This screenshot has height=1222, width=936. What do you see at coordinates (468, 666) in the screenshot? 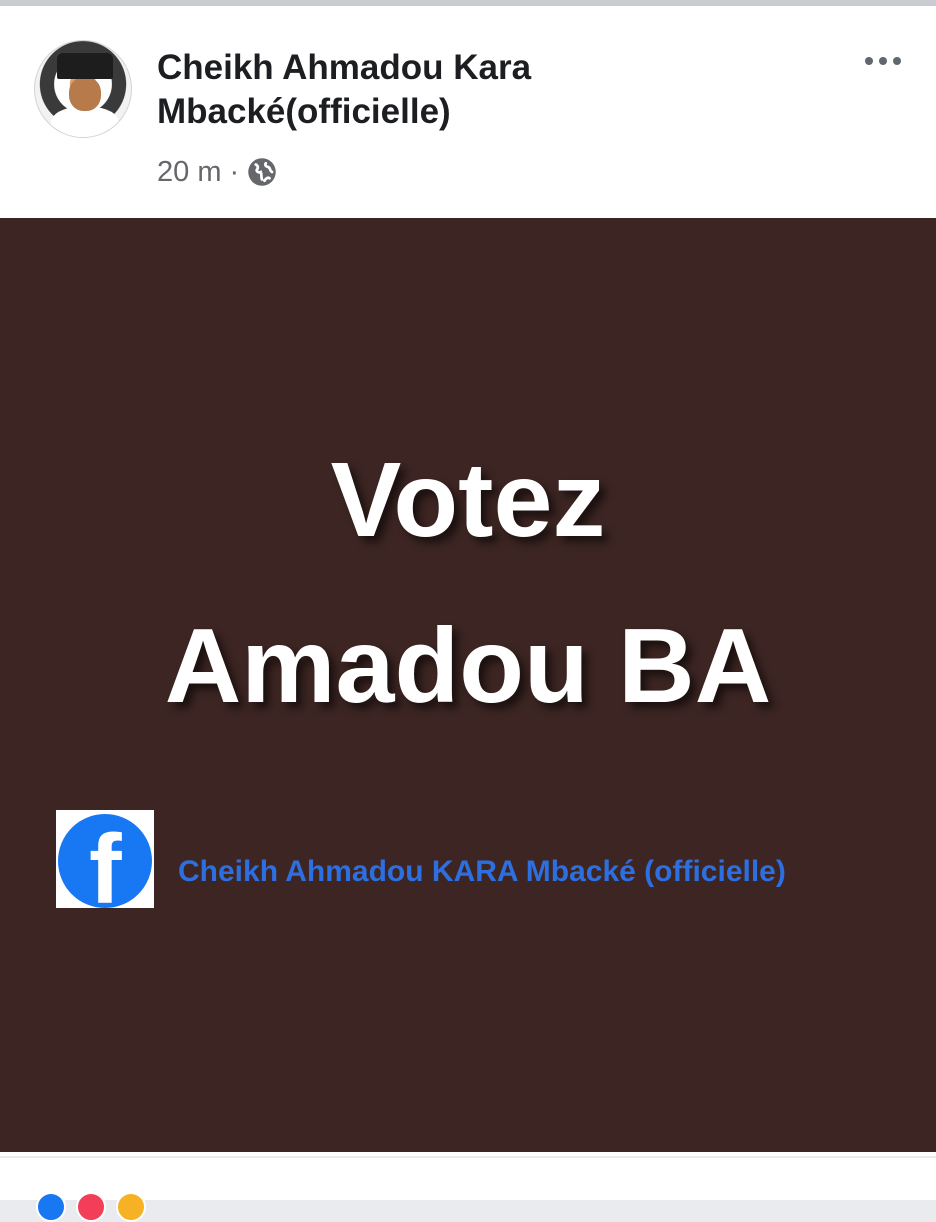
I see `headline-line-2: Amadou BA` at bounding box center [468, 666].